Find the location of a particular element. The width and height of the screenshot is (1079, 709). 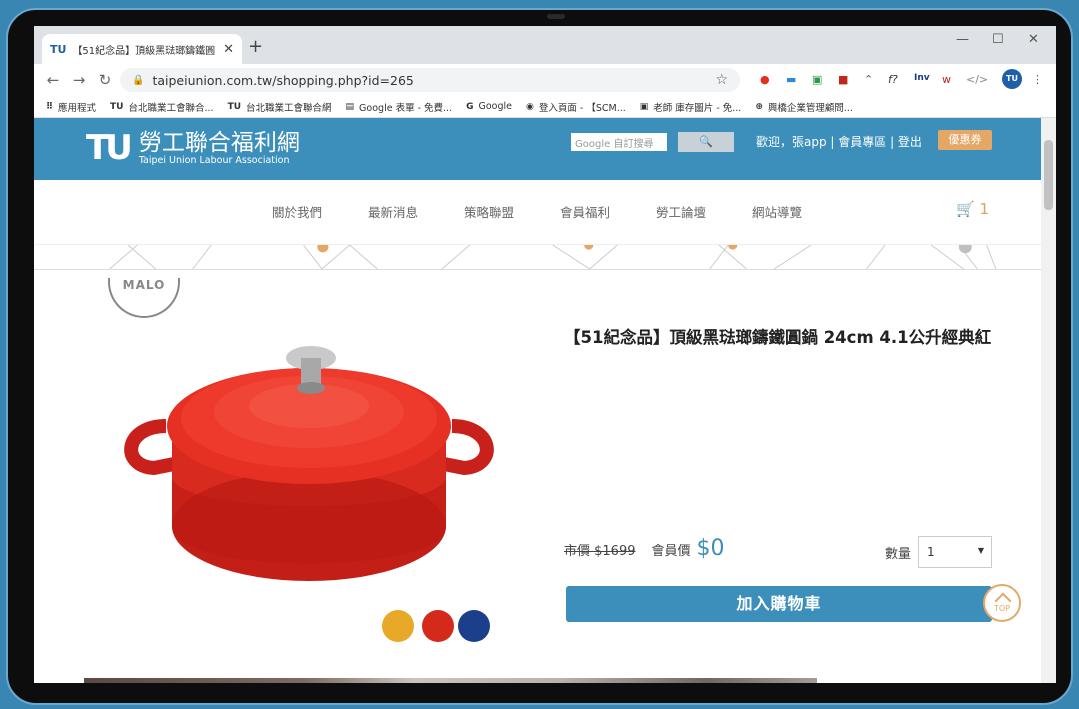

logo-name: 勞工聯合福利網 is located at coordinates (219, 142).